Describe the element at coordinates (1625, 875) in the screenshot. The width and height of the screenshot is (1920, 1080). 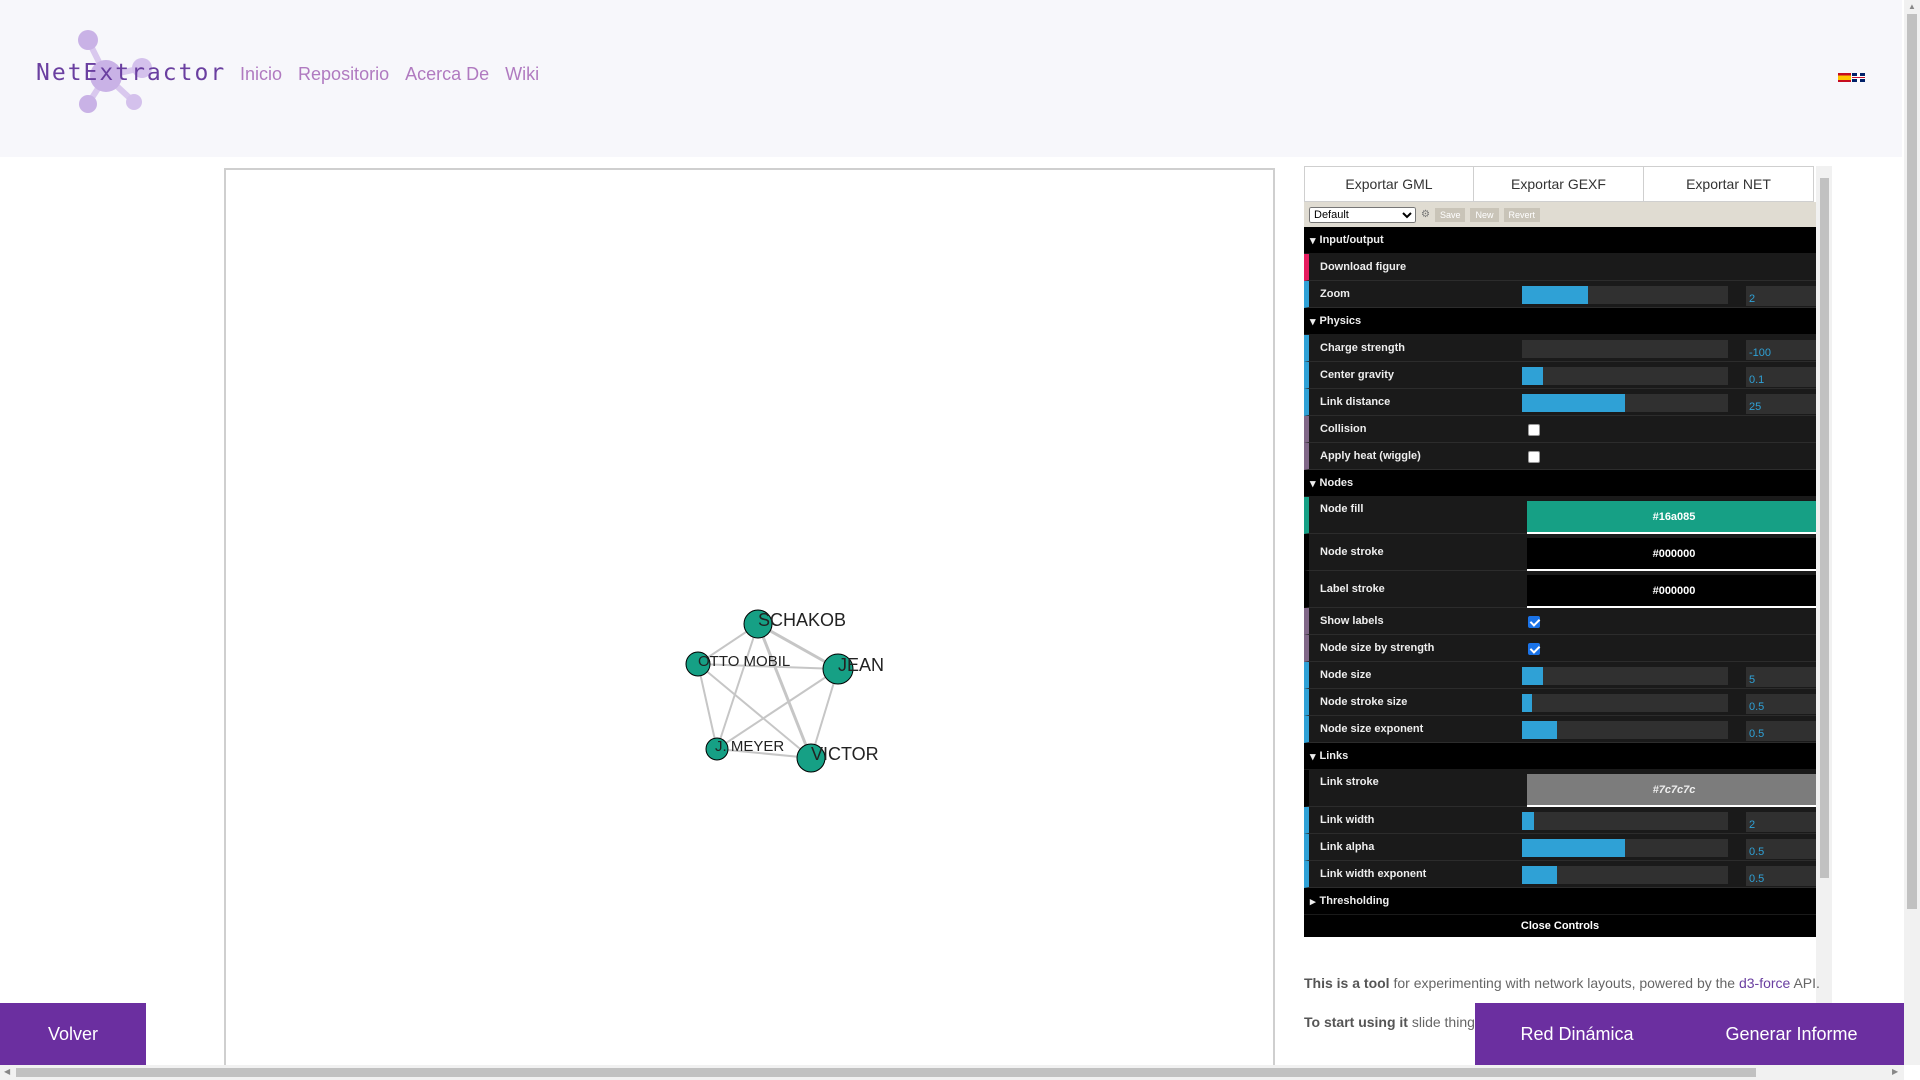
I see `link-width-exponent-slider` at that location.